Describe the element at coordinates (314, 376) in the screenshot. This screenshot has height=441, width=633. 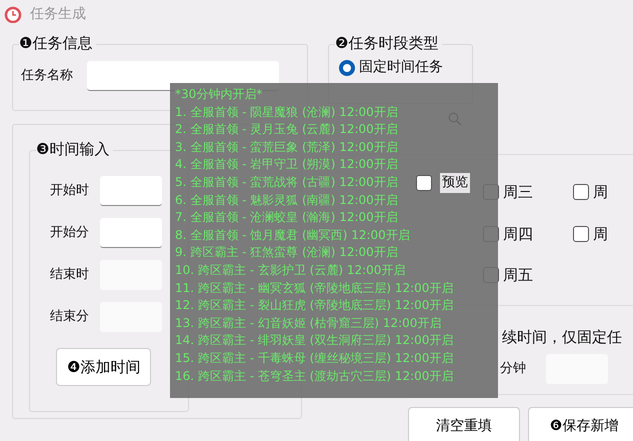
I see `tooltip-line: 16. 跨区霸主 - 苍穹圣主 (渡劫古穴三层) 12:00开启` at that location.